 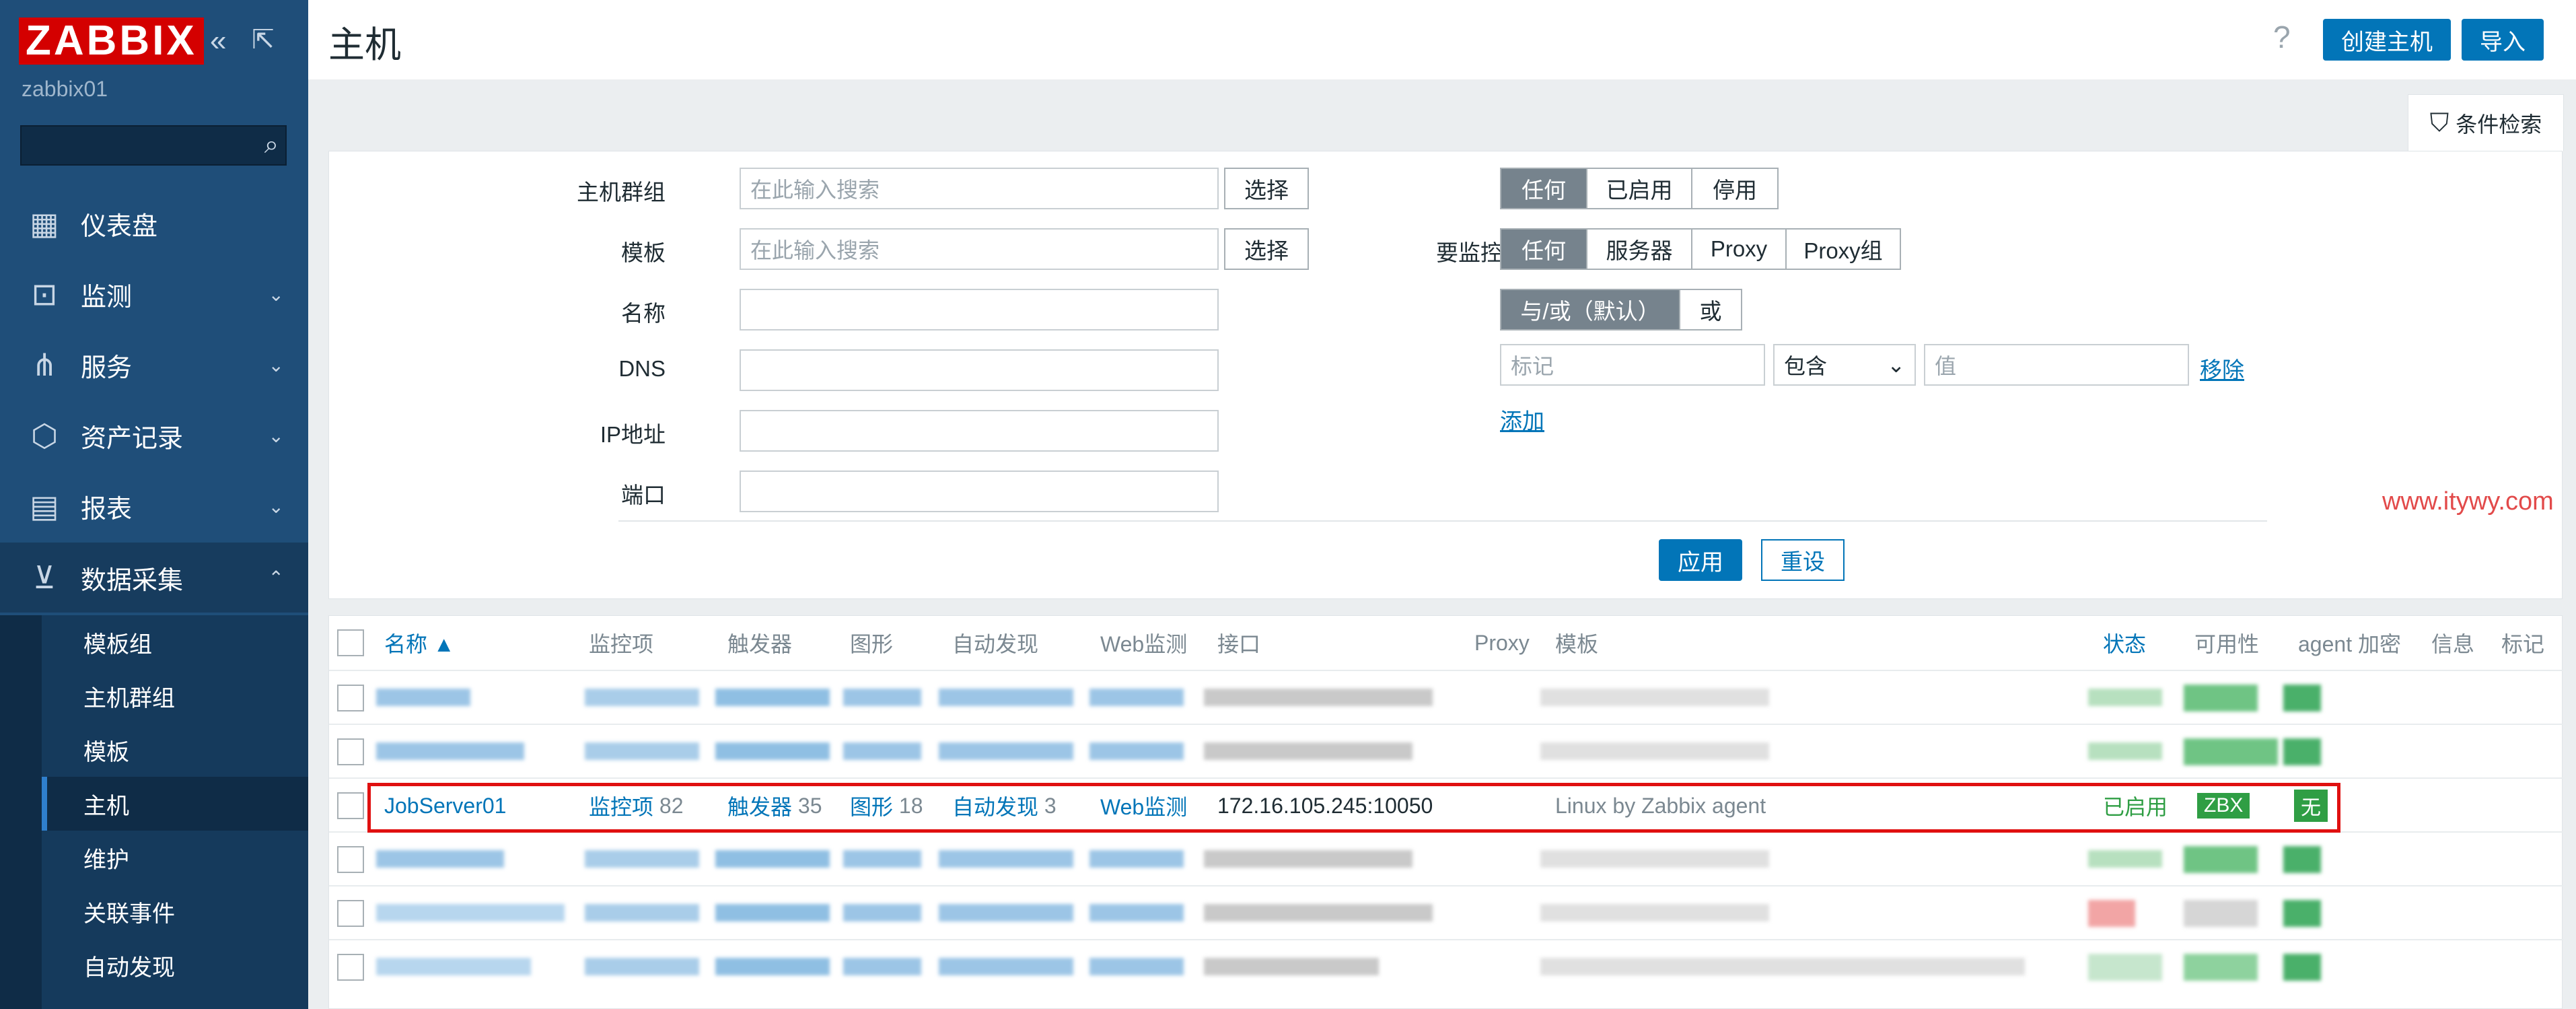 I want to click on collapse-sidebar-icon: «, so click(x=218, y=41).